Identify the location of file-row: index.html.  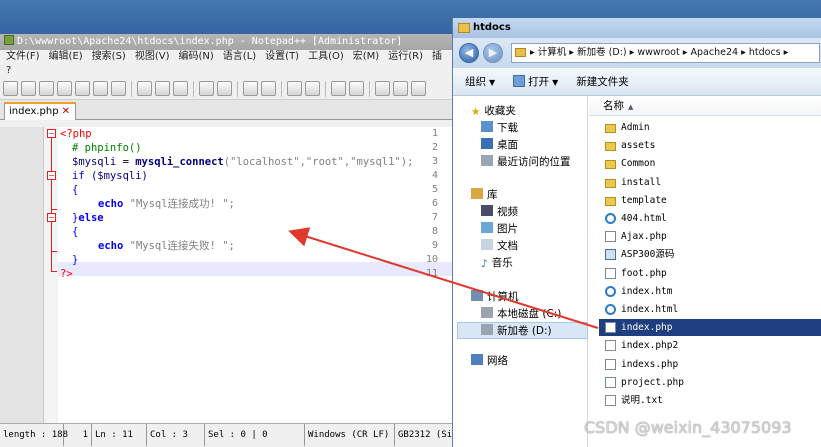
(712, 309).